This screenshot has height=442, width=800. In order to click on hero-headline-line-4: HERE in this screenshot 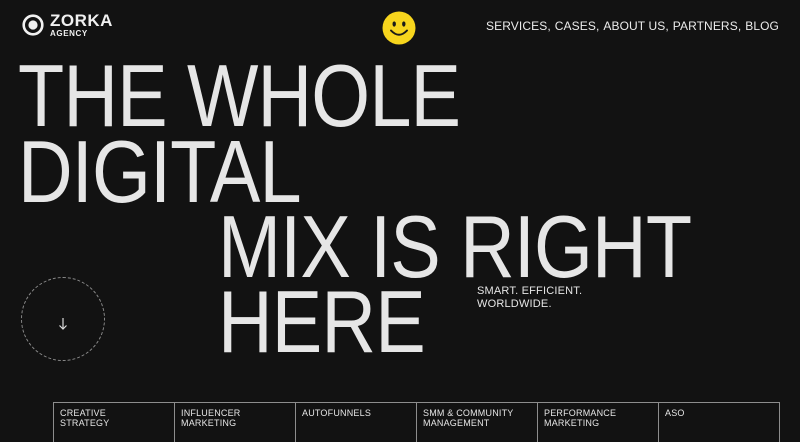, I will do `click(322, 321)`.